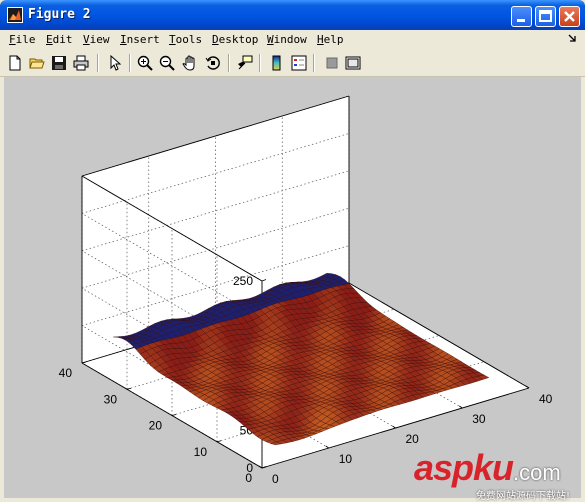  I want to click on menu-edit: Edit, so click(59, 39).